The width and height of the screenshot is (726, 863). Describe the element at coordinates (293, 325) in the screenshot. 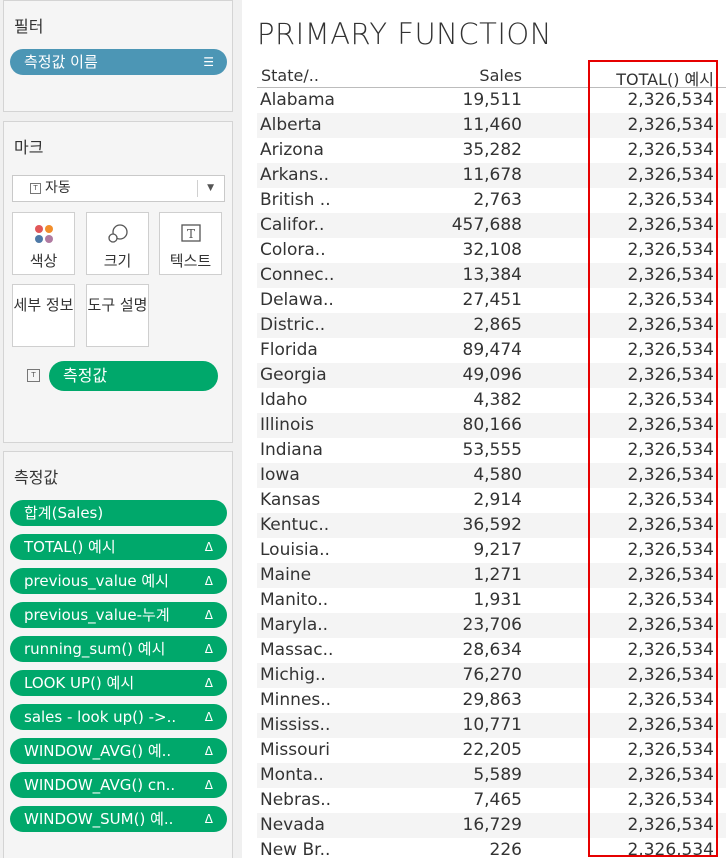

I see `state-cell: Distric..` at that location.